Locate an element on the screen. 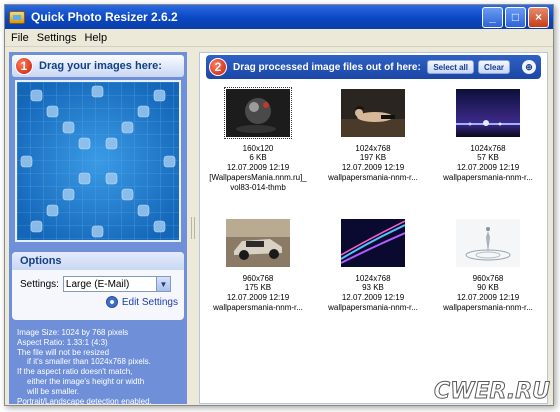 The width and height of the screenshot is (560, 412). svg-text: CWER.RU is located at coordinates (492, 391).